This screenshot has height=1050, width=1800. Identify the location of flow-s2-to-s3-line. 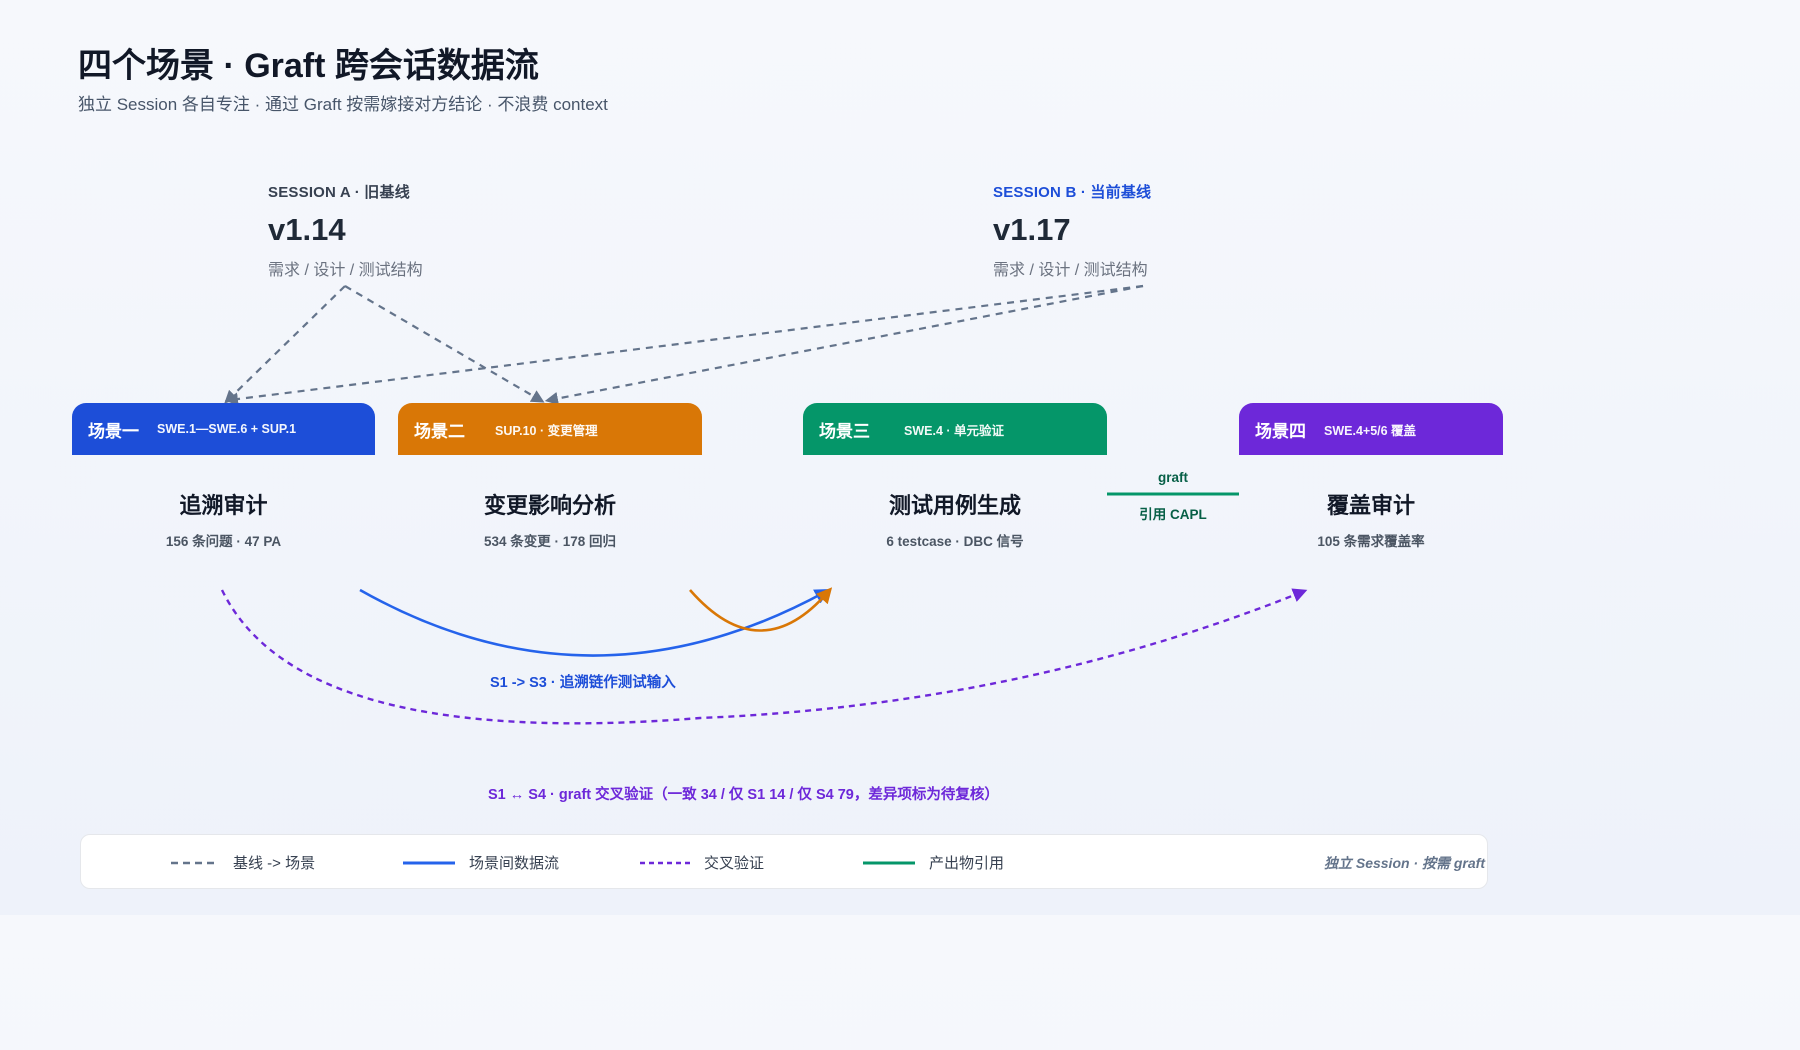
(761, 609).